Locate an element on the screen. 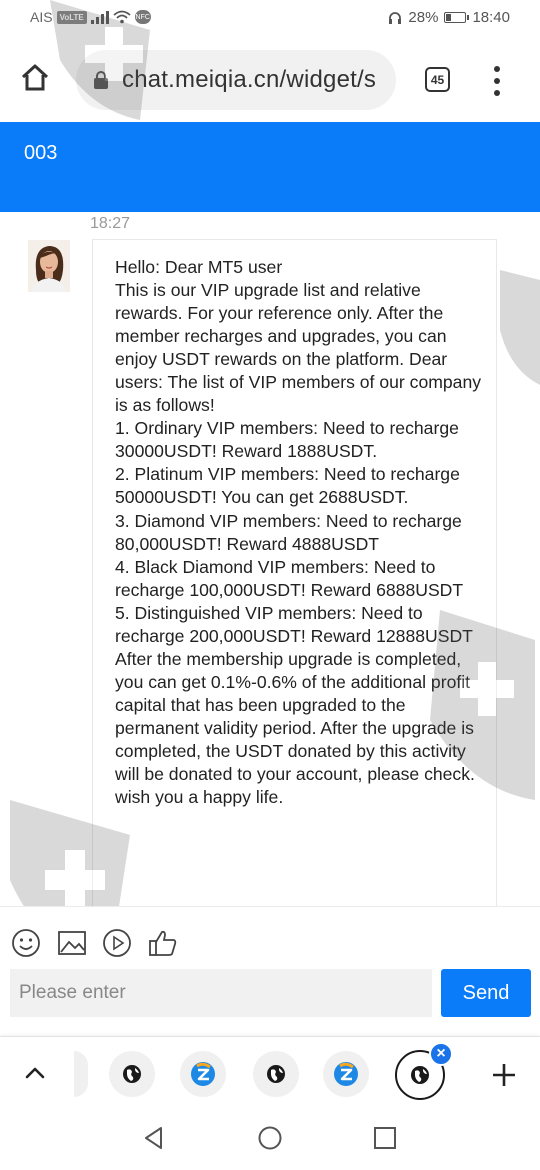 The width and height of the screenshot is (540, 1170). status-left: AIS VoLTE NFC is located at coordinates (90, 17).